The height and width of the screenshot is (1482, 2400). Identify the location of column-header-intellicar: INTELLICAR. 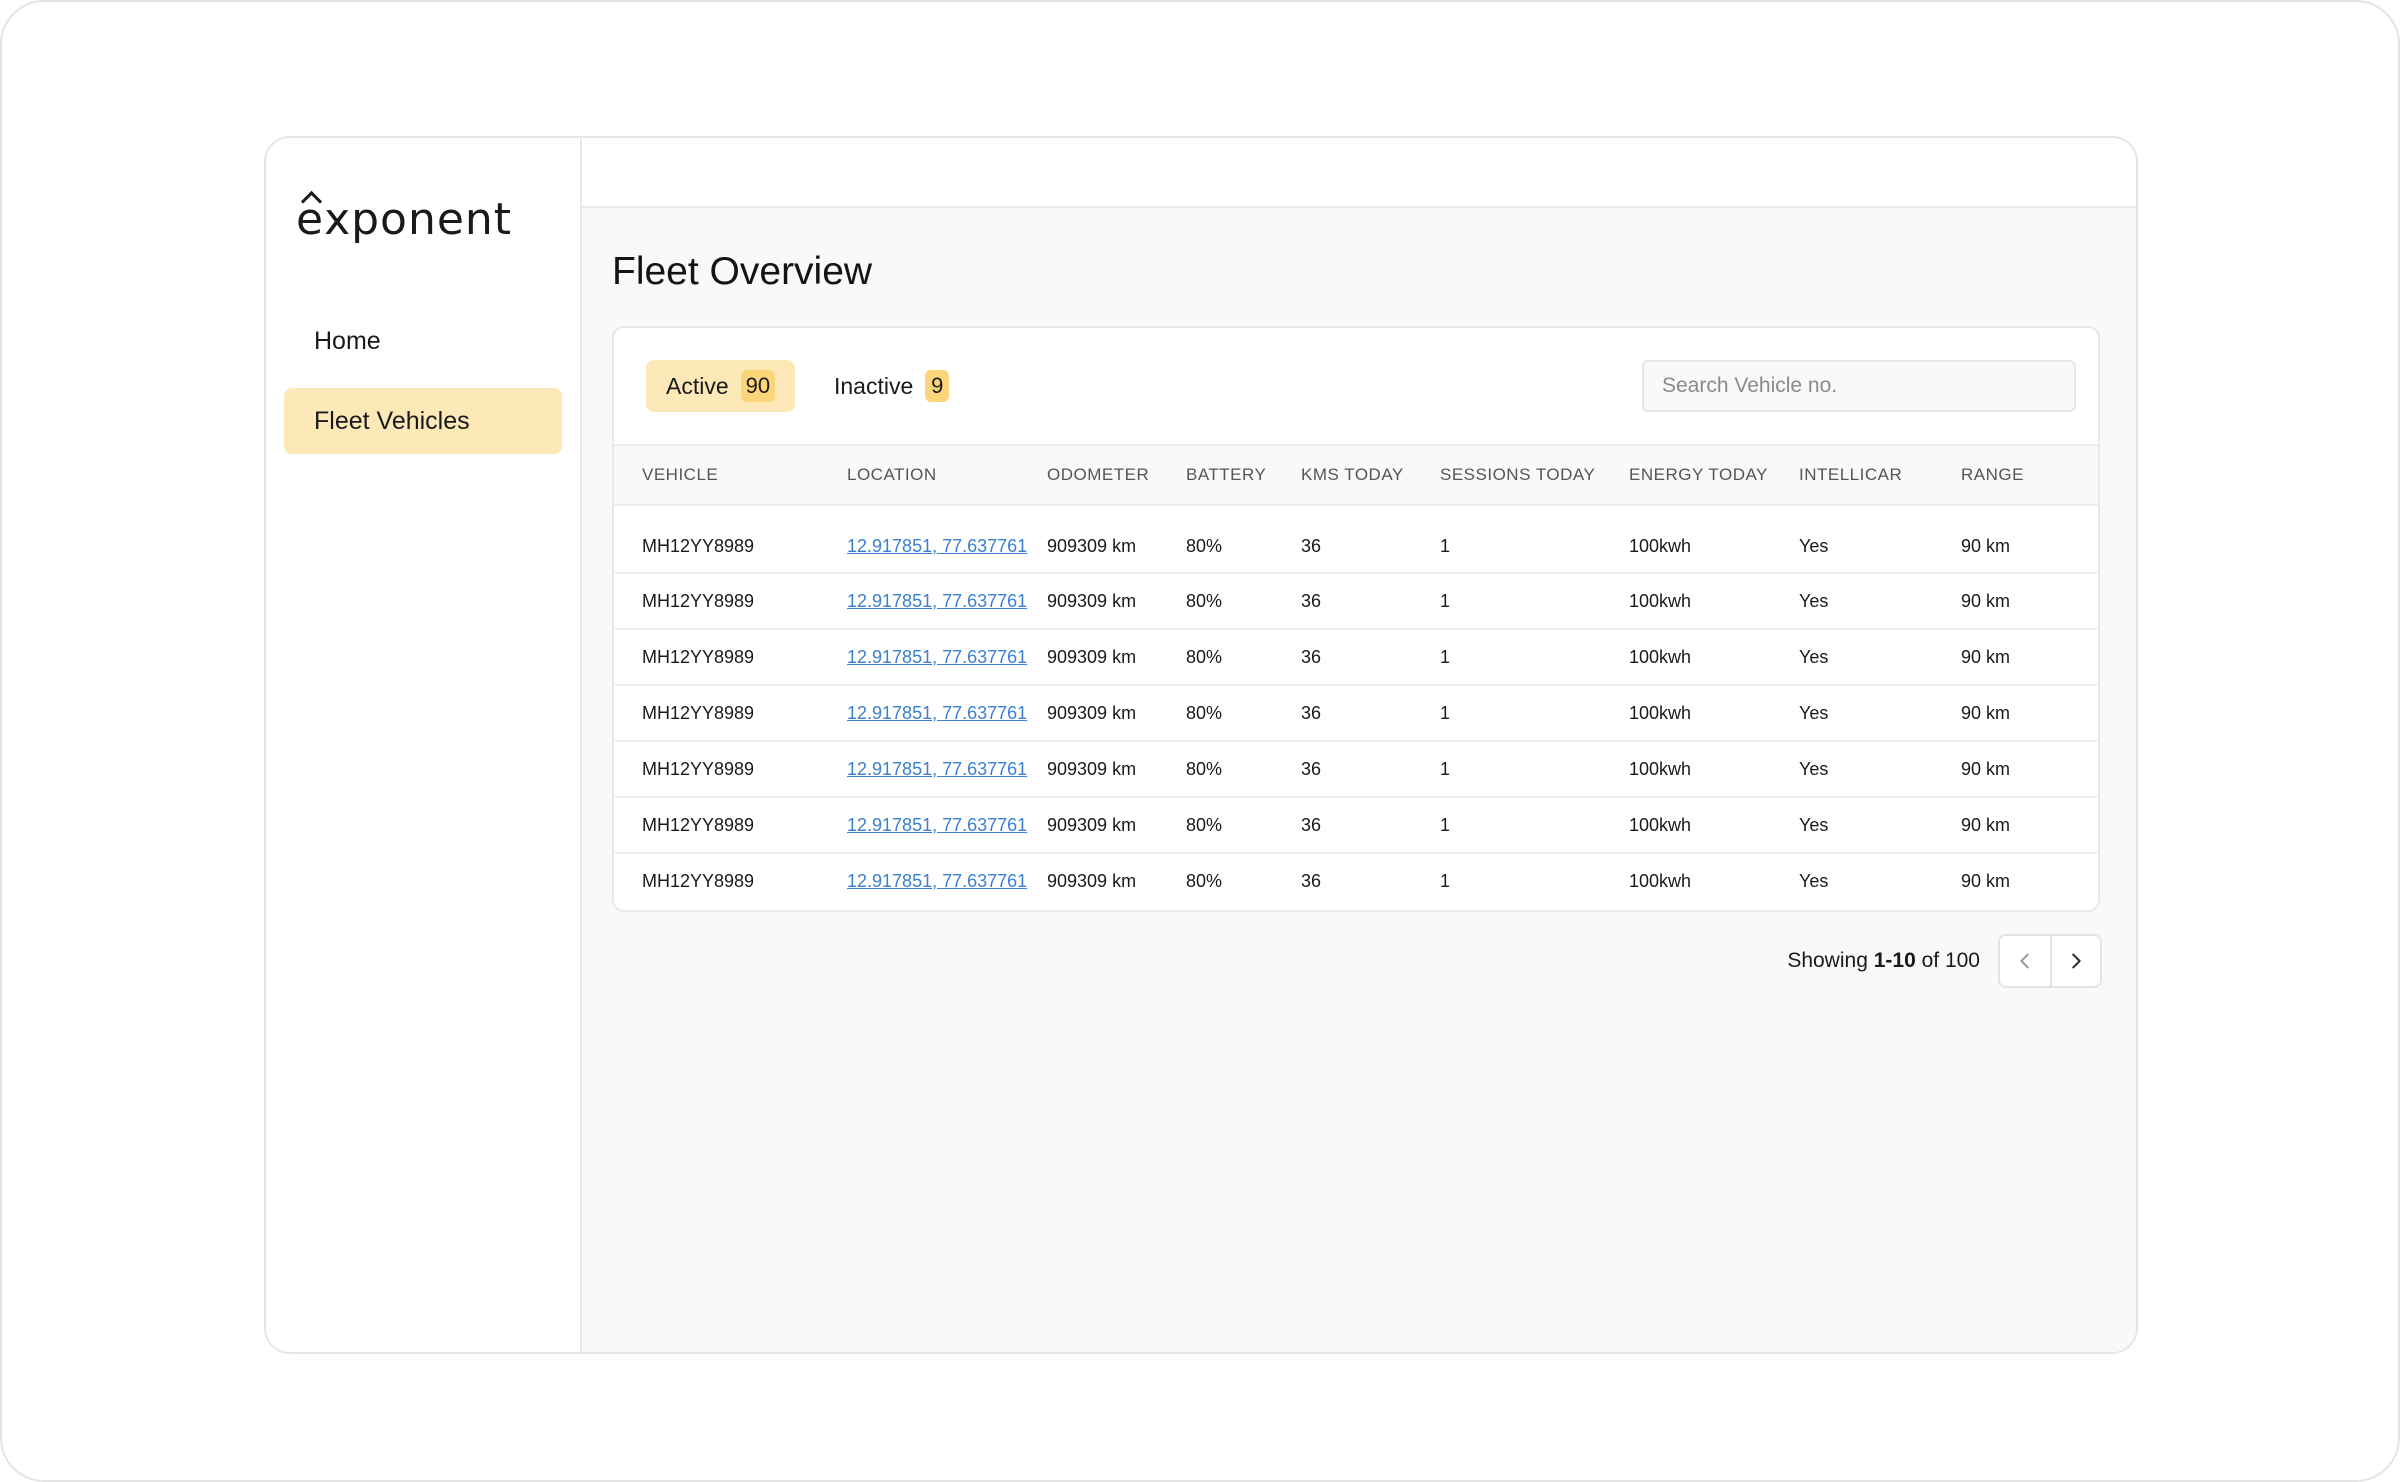
(1852, 475).